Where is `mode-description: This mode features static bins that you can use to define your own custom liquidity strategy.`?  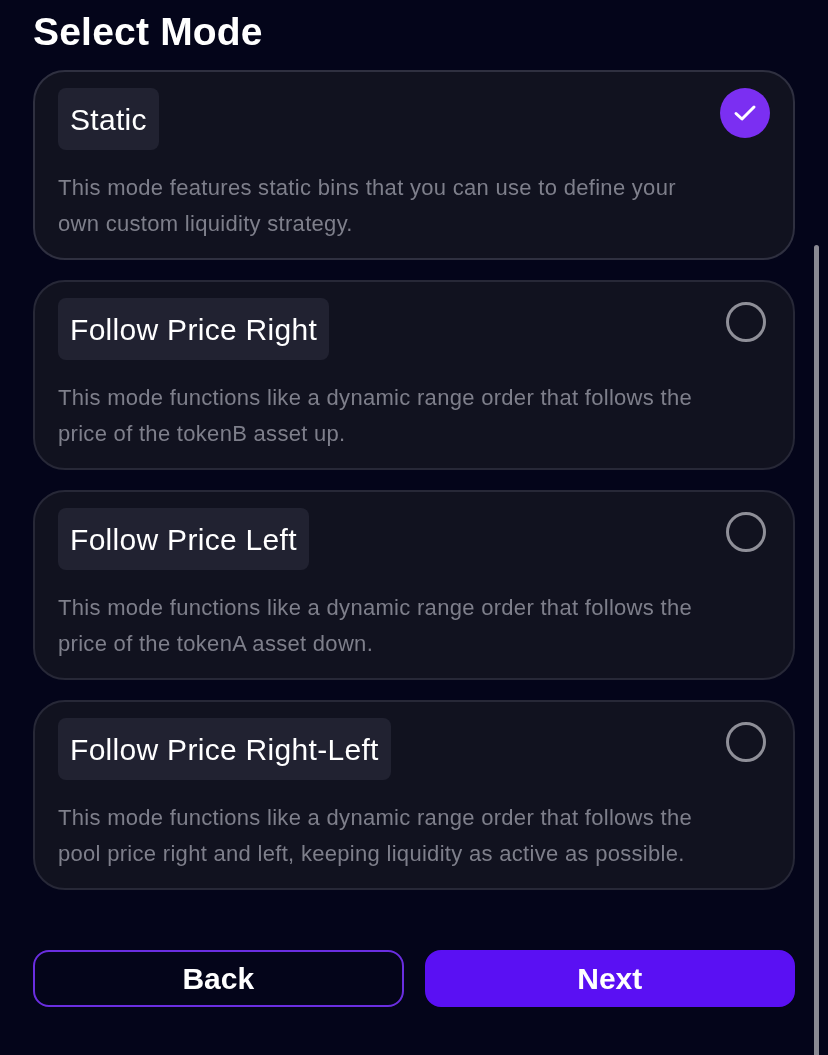 mode-description: This mode features static bins that you can use to define your own custom liquidity strategy. is located at coordinates (367, 206).